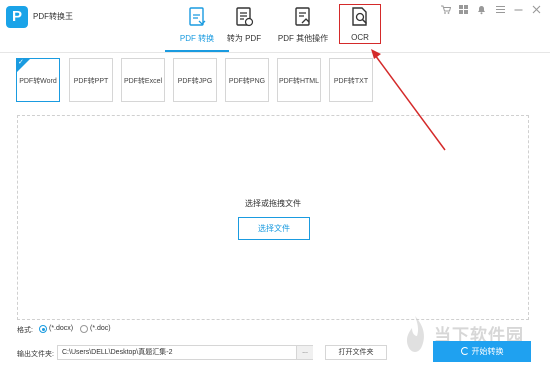  Describe the element at coordinates (536, 9) in the screenshot. I see `close-icon` at that location.